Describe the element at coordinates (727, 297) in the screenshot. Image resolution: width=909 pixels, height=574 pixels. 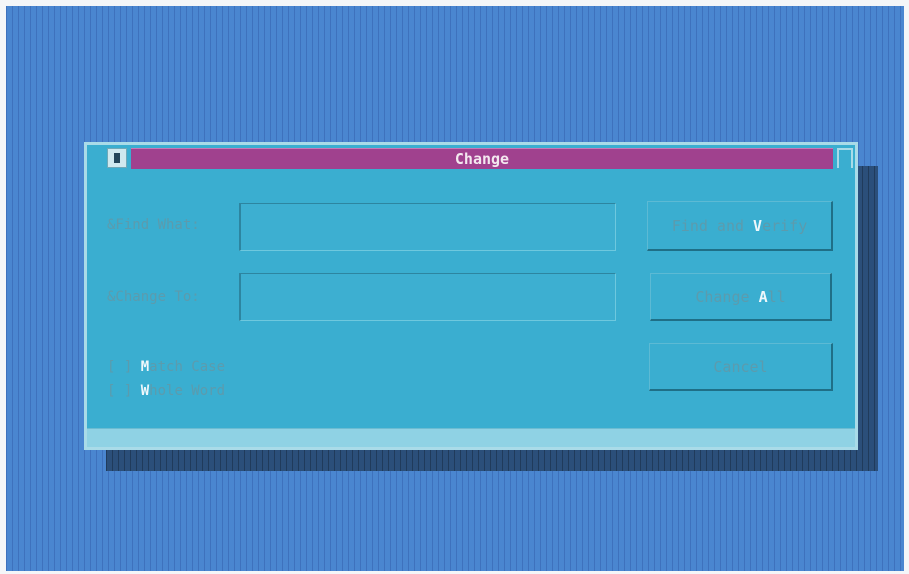
I see `change-all-label: Change` at that location.